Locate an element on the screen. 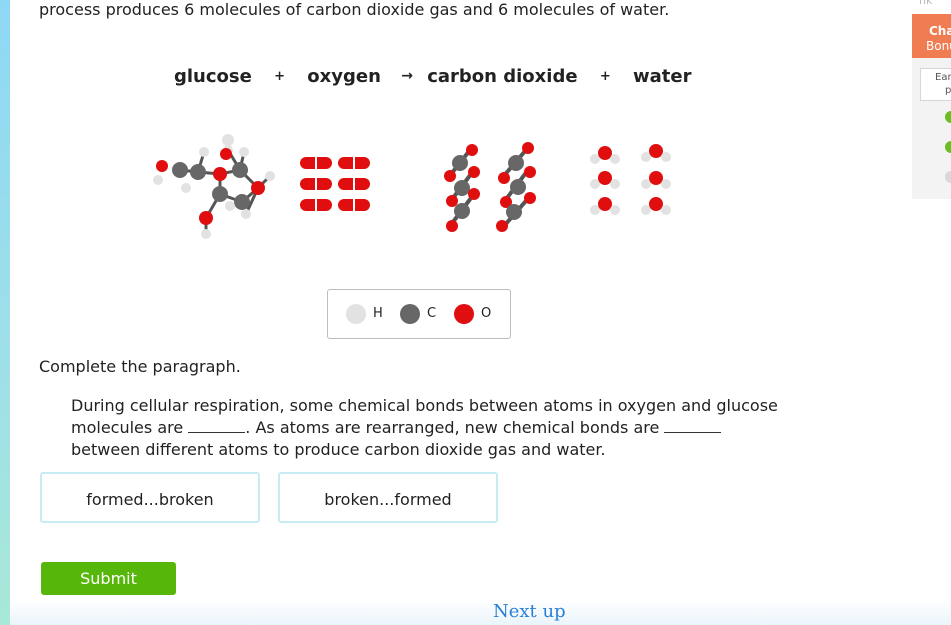 Image resolution: width=951 pixels, height=625 pixels. answer-choice-broken-formed: broken...formed is located at coordinates (388, 497).